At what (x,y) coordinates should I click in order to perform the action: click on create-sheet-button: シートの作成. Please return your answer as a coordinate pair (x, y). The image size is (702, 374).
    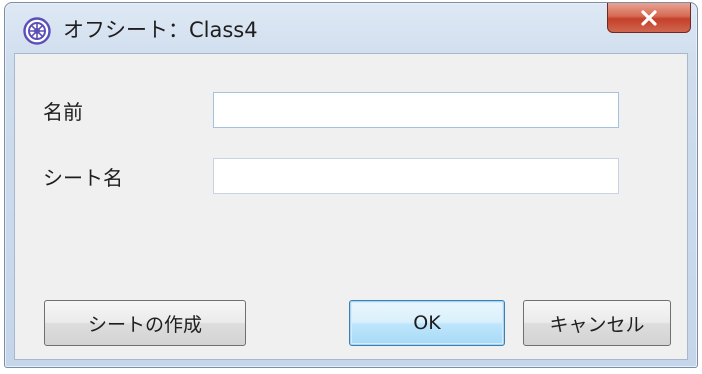
    Looking at the image, I should click on (145, 323).